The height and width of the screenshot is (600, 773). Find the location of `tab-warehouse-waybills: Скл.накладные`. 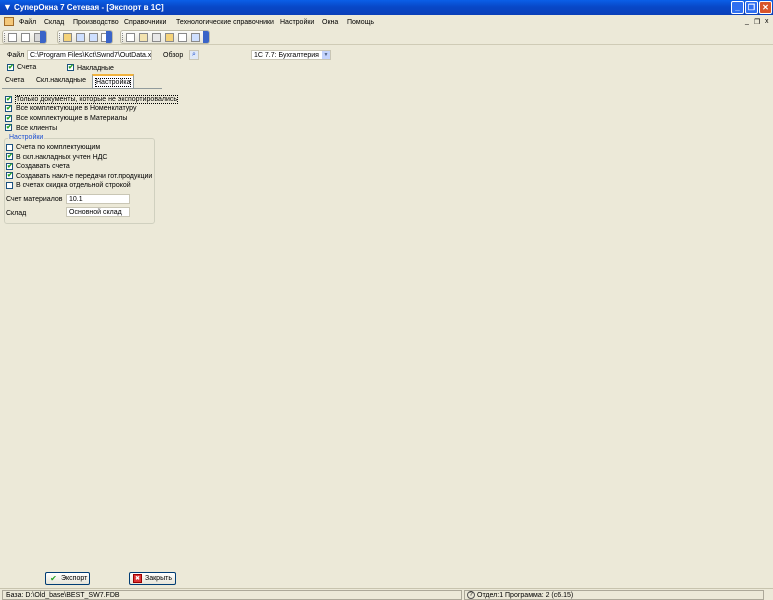

tab-warehouse-waybills: Скл.накладные is located at coordinates (61, 81).